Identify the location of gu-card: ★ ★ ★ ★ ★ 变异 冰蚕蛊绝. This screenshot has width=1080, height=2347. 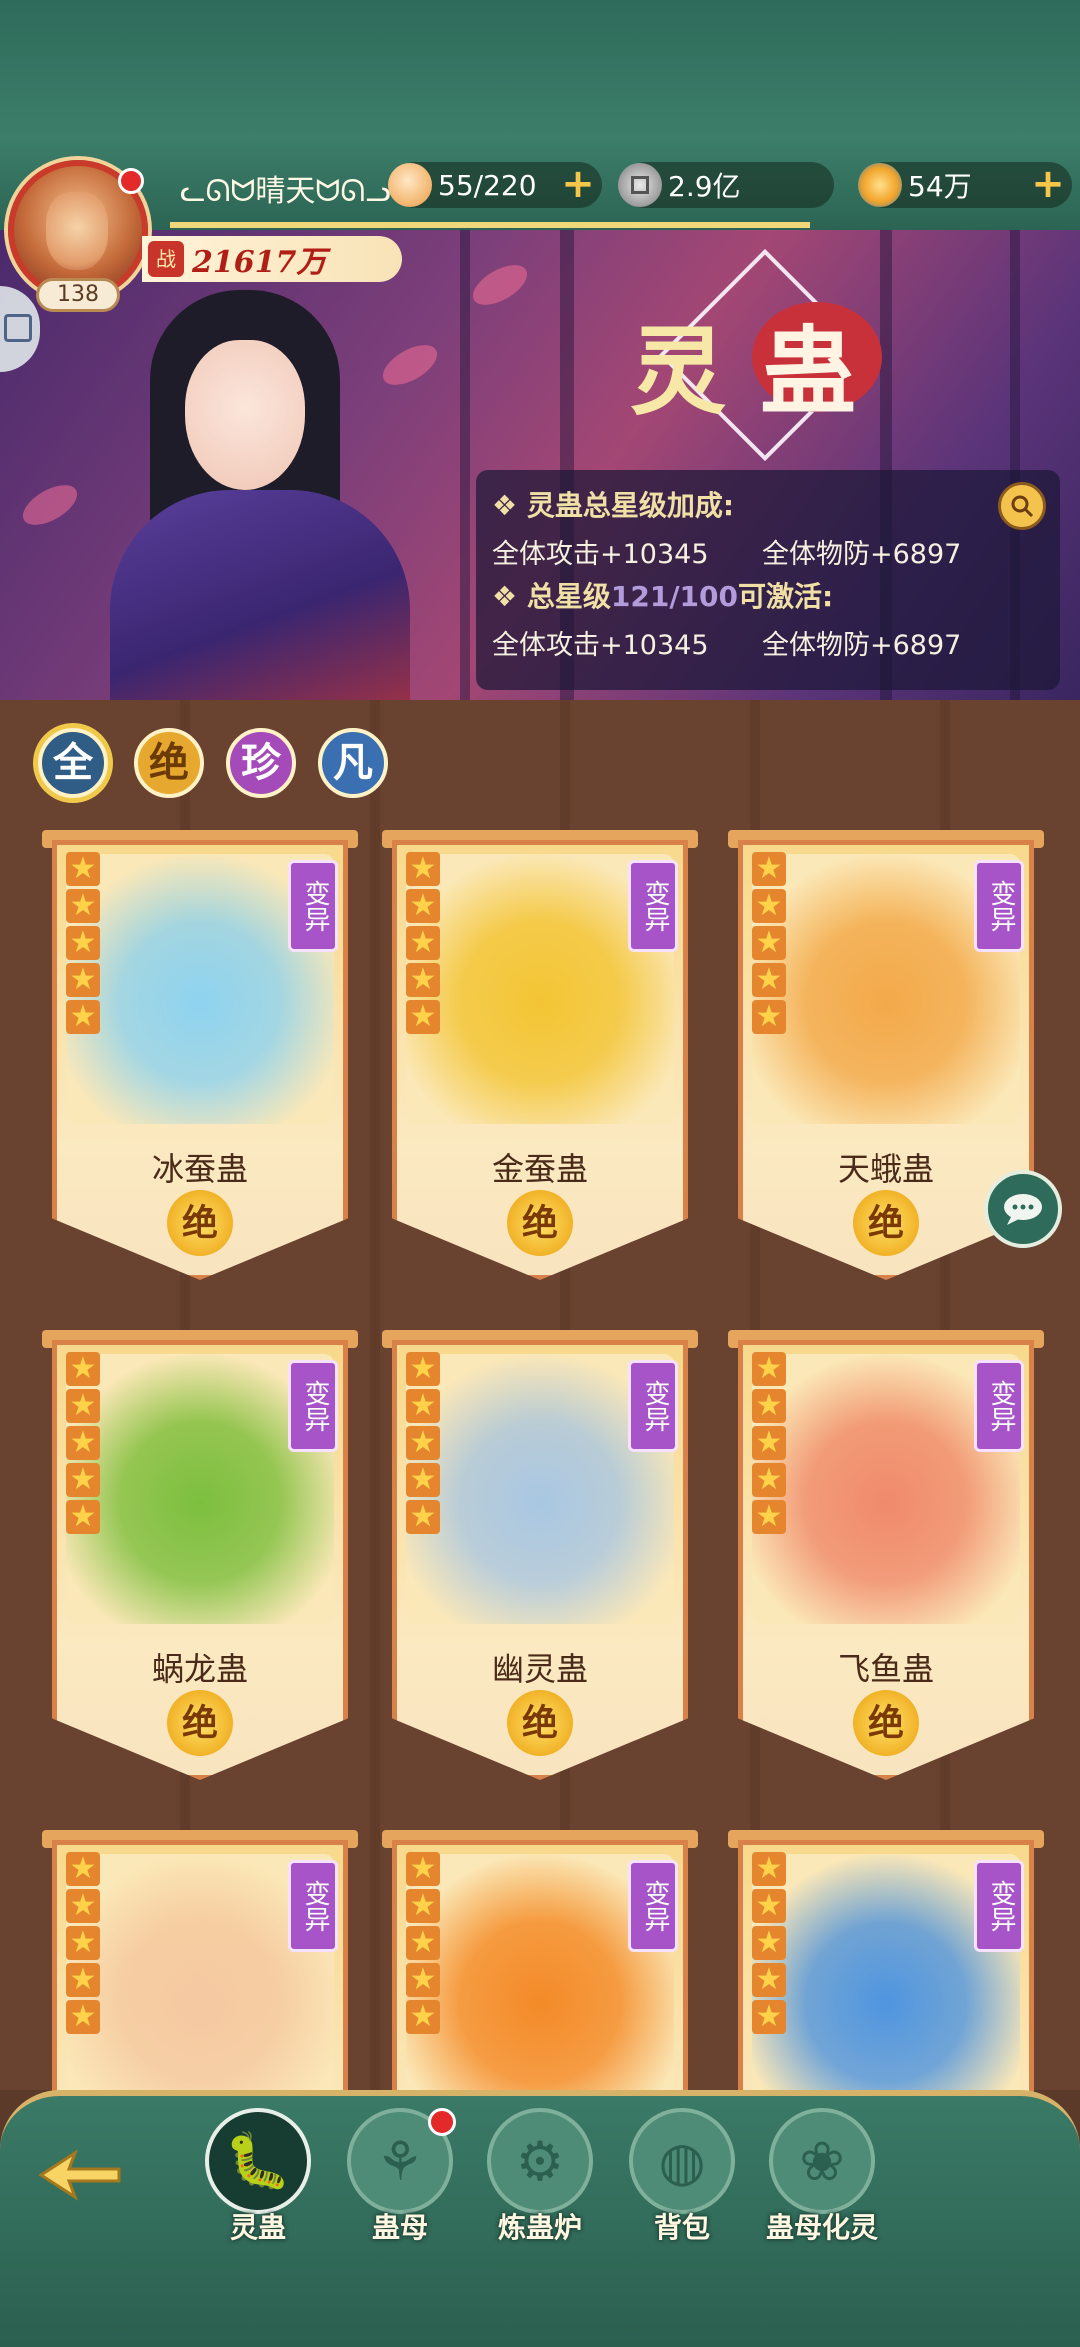
(200, 1064).